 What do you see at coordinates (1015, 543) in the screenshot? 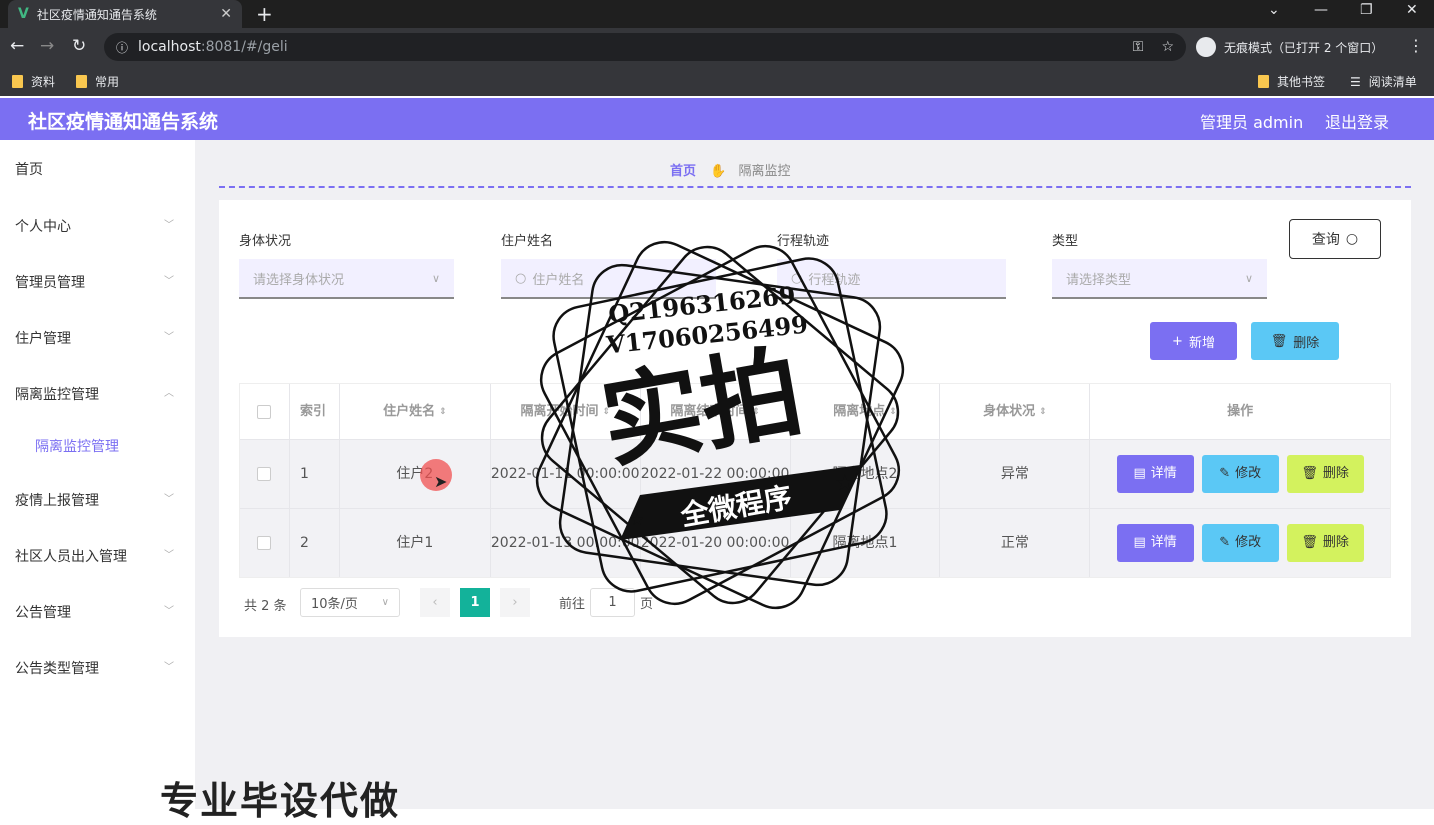
I see `cell-status: 正常` at bounding box center [1015, 543].